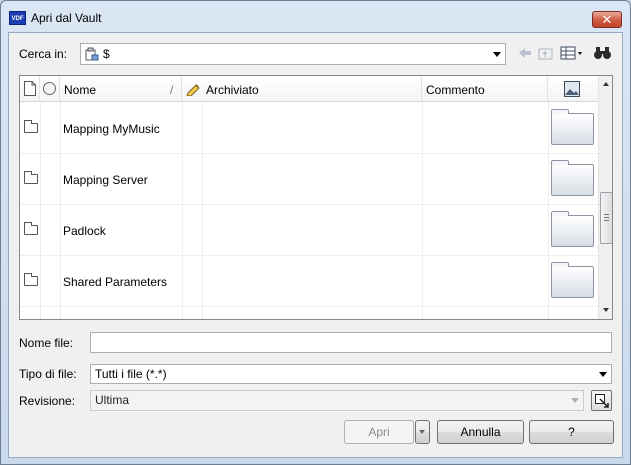  What do you see at coordinates (17, 18) in the screenshot?
I see `vault-app-icon: VDF` at bounding box center [17, 18].